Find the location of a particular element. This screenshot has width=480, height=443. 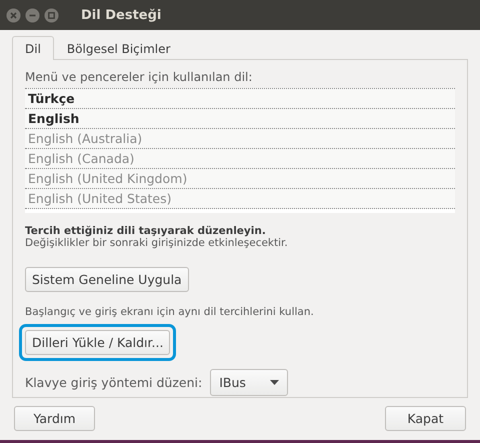

hint-title: Tercih ettiğiniz dili taşıyarak düzenleyin. is located at coordinates (146, 231).